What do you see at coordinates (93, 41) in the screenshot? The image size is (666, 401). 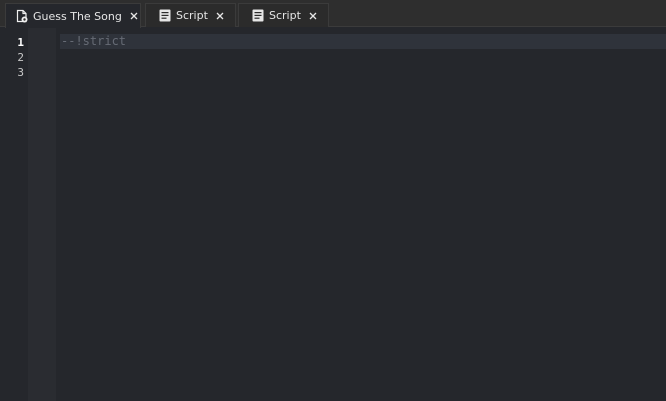 I see `code-line: --!strict` at bounding box center [93, 41].